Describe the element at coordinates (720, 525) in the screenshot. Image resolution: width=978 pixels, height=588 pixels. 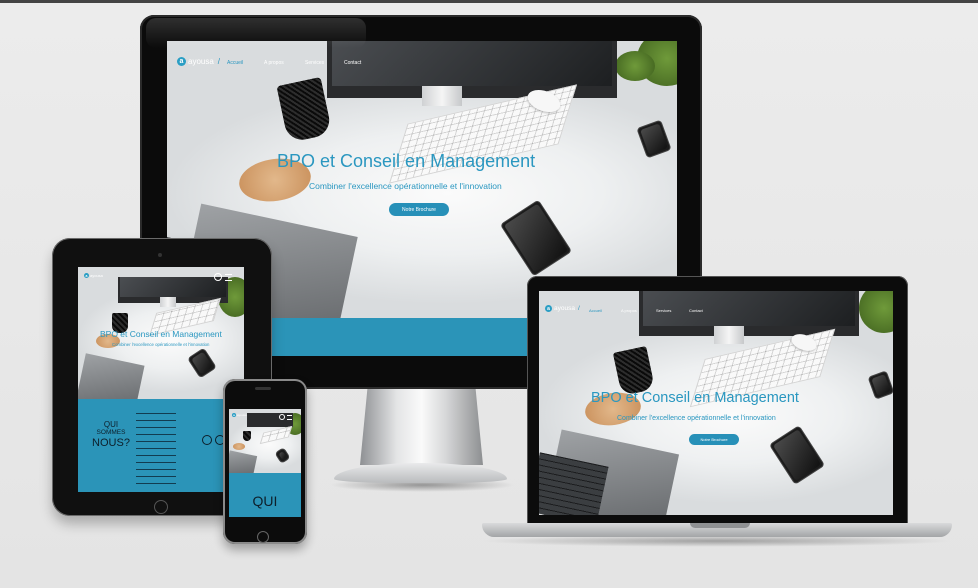
I see `macbook-notch` at that location.